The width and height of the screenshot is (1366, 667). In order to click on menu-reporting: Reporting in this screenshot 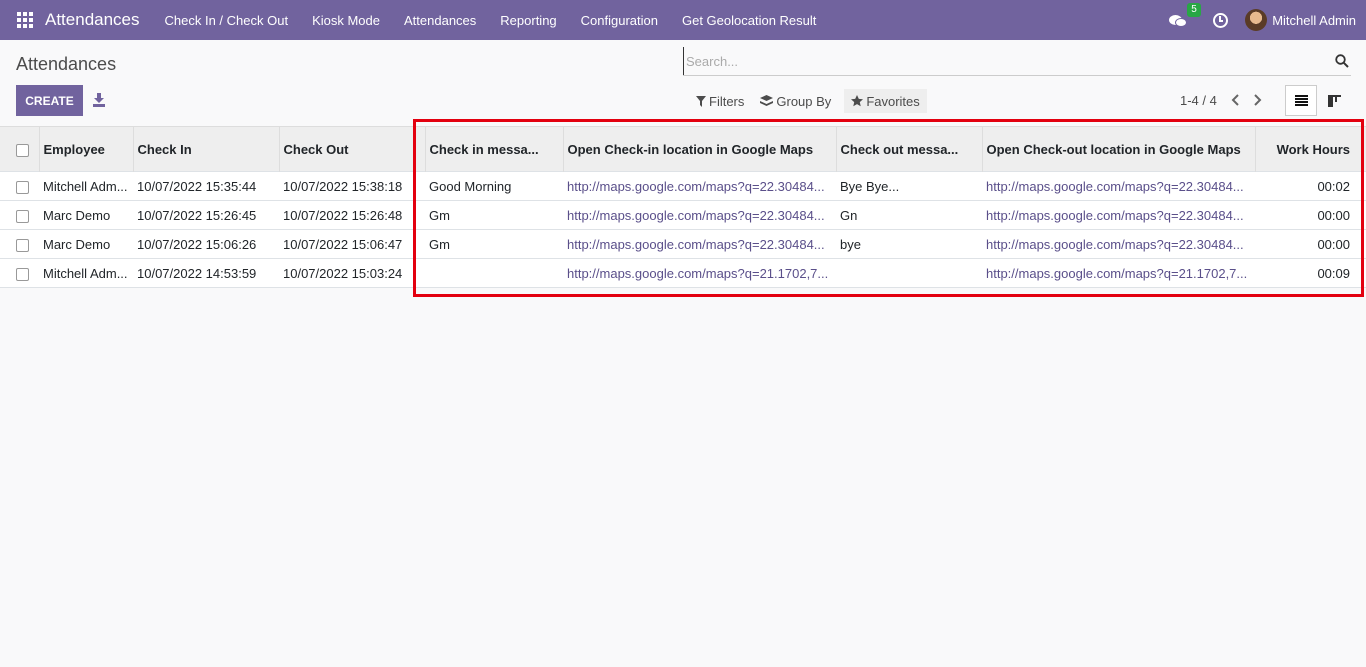, I will do `click(528, 20)`.